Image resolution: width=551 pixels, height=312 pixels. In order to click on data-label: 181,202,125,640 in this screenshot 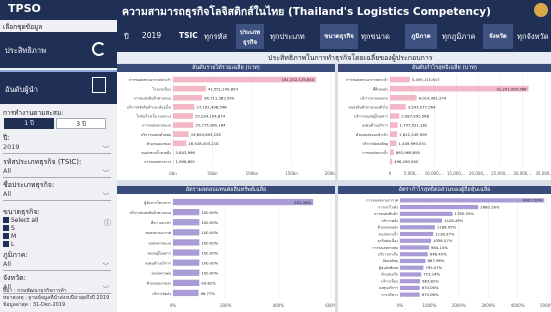, I will do `click(298, 79)`.